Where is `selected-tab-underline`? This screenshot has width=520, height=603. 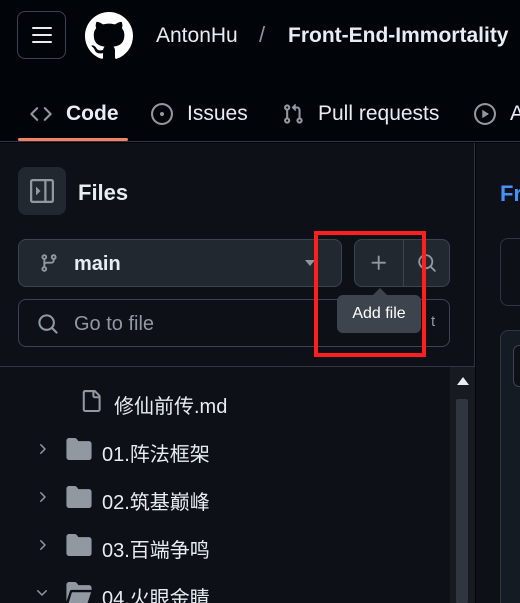 selected-tab-underline is located at coordinates (73, 139).